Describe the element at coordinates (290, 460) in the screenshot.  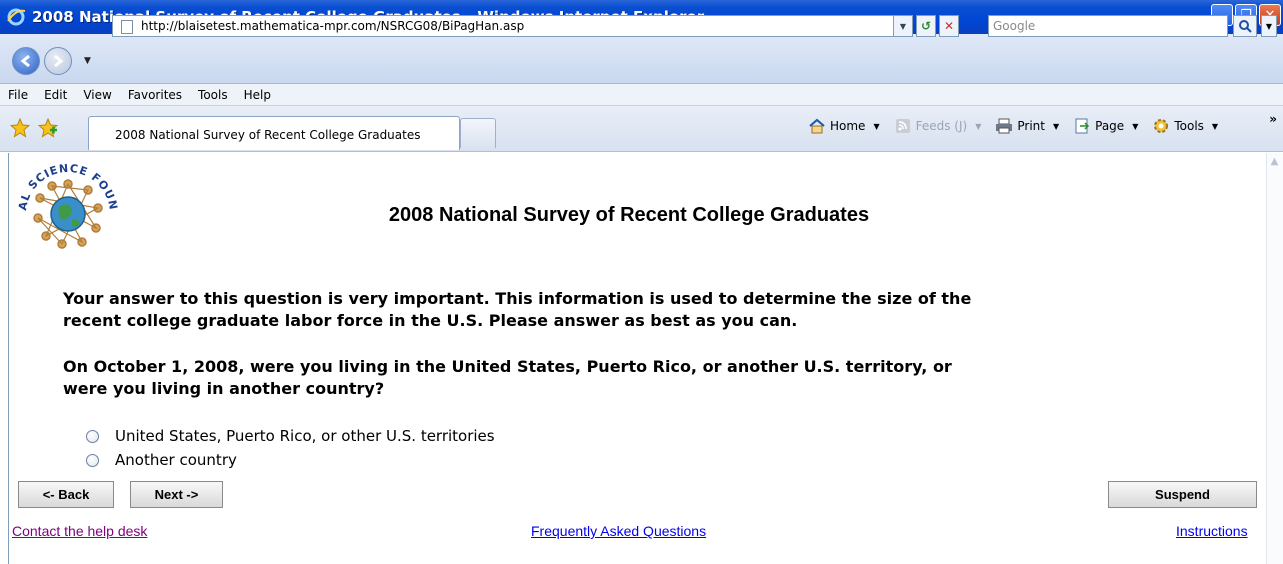
I see `option-another-country: Another country` at that location.